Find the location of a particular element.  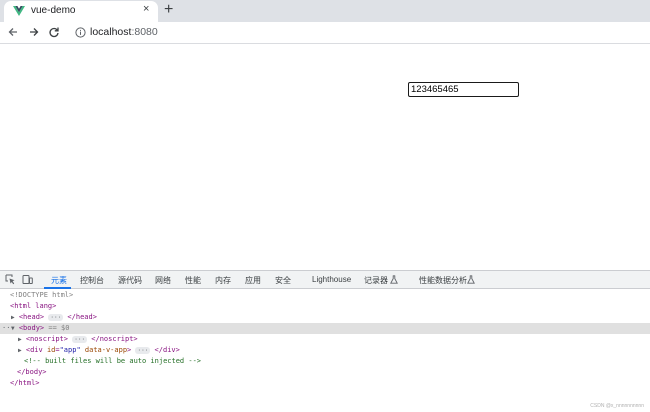

tab-elements: 元素 is located at coordinates (59, 280).